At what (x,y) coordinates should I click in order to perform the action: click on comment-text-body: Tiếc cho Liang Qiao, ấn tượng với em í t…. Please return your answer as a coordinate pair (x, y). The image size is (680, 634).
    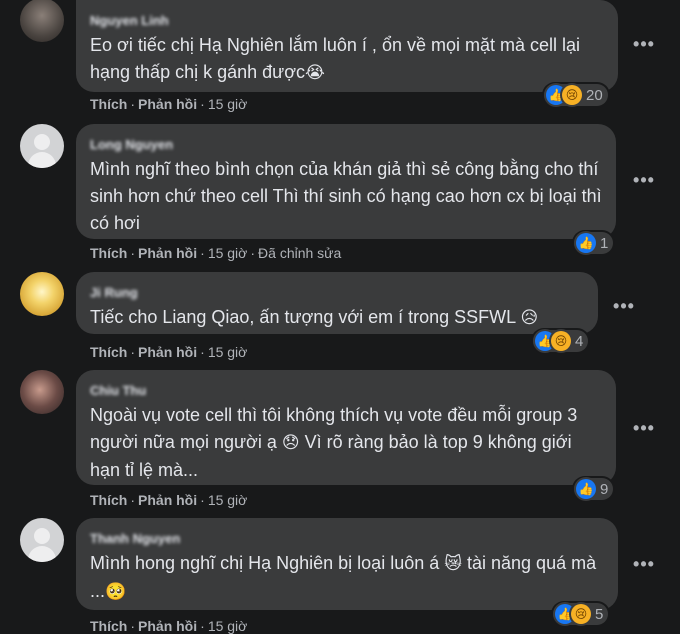
    Looking at the image, I should click on (303, 317).